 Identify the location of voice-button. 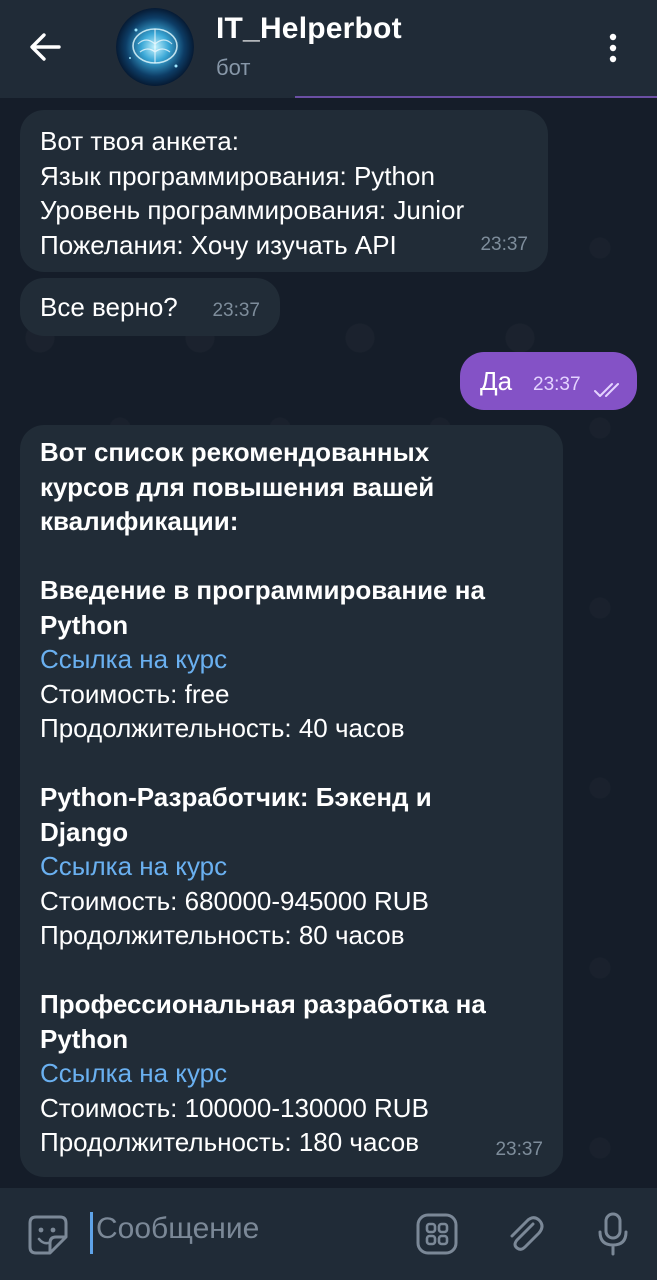
(613, 1234).